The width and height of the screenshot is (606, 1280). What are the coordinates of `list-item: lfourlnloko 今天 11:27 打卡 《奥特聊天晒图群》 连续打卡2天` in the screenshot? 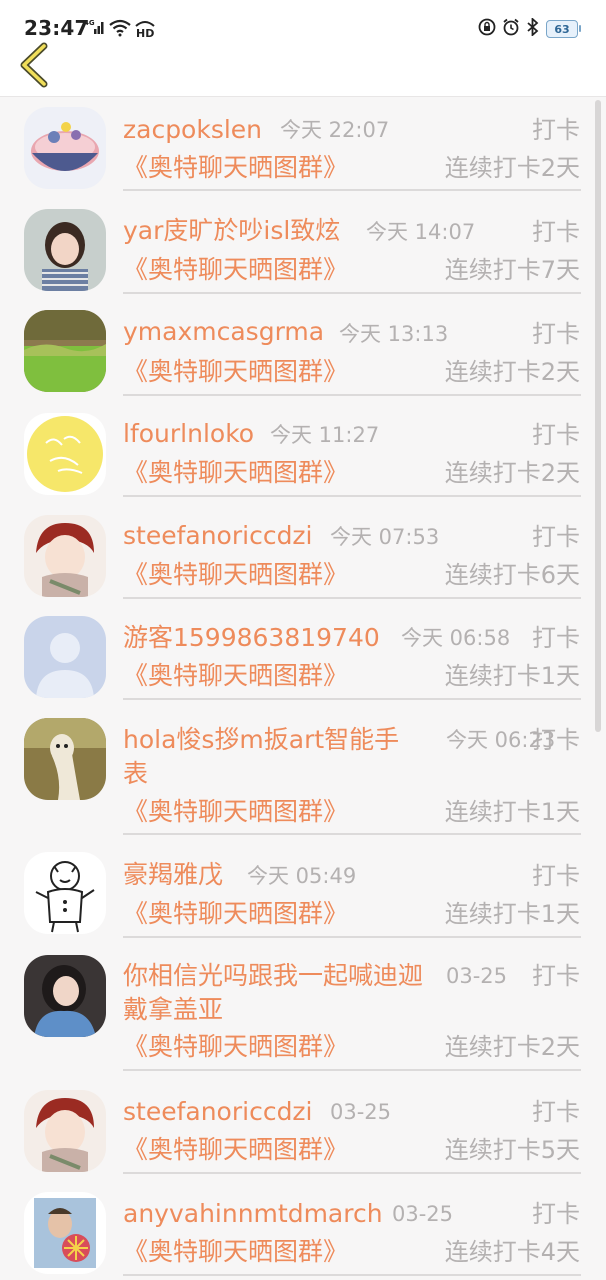 It's located at (303, 454).